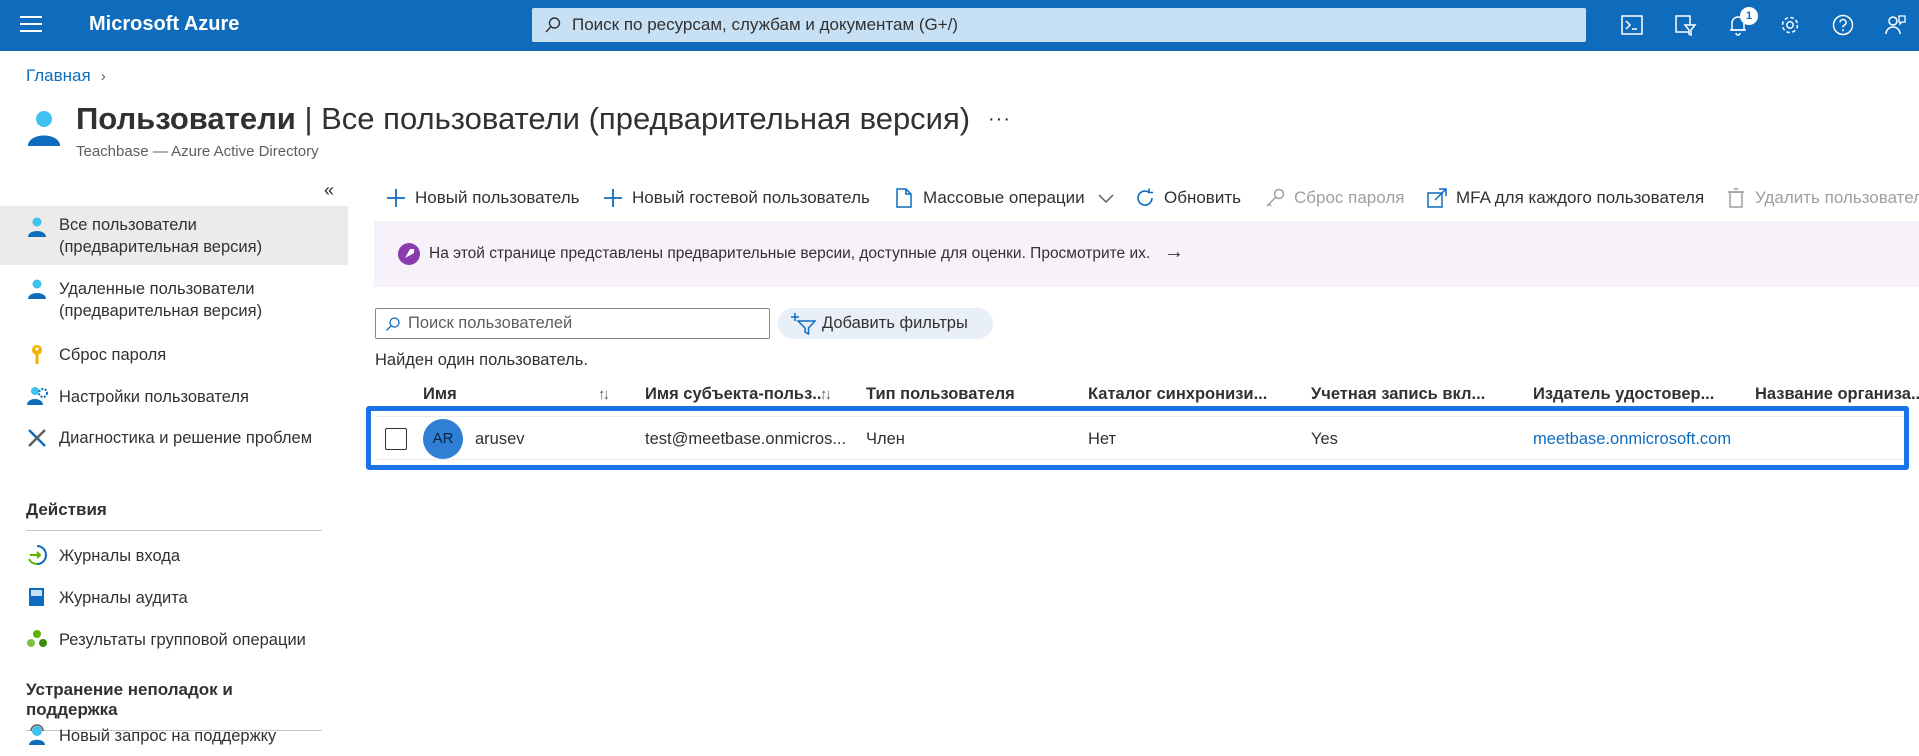  What do you see at coordinates (999, 119) in the screenshot?
I see `more-options-button: ···` at bounding box center [999, 119].